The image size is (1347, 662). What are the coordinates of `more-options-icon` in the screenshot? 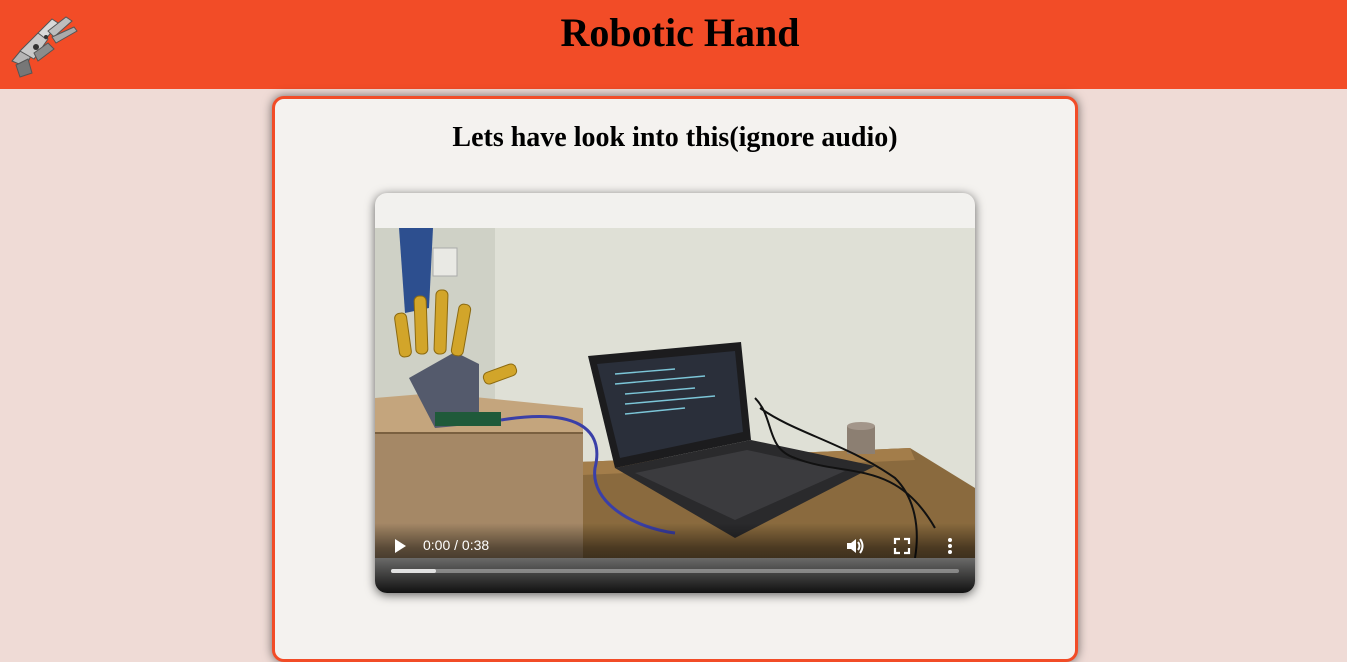 It's located at (950, 546).